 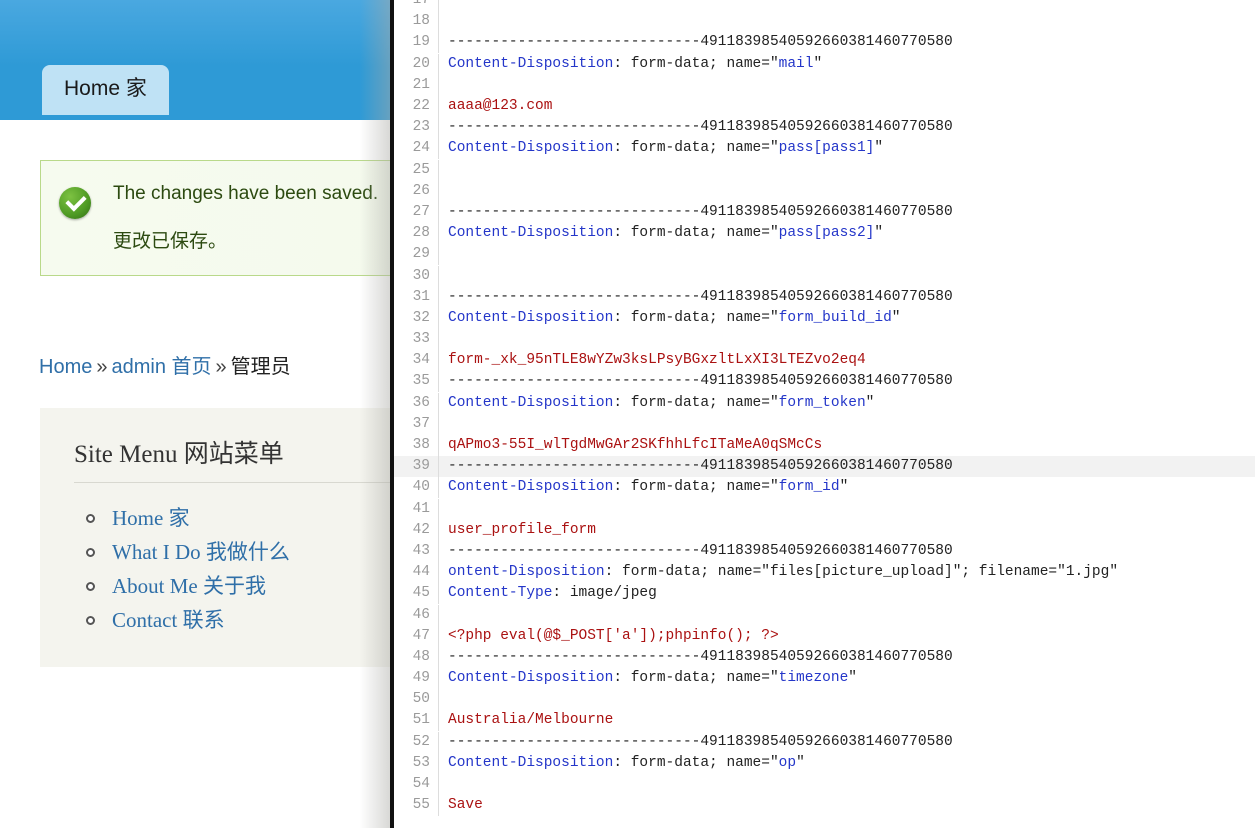 I want to click on list-item: Home 家, so click(x=240, y=518).